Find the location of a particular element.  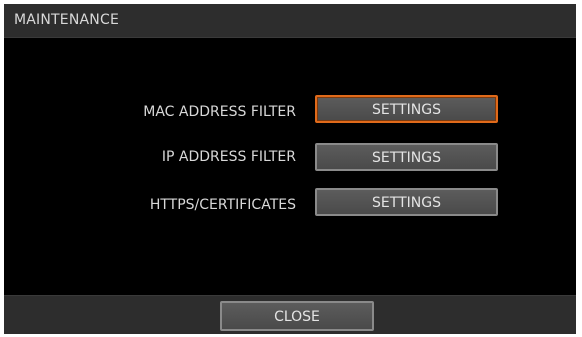

footer-bar: CLOSE is located at coordinates (290, 314).